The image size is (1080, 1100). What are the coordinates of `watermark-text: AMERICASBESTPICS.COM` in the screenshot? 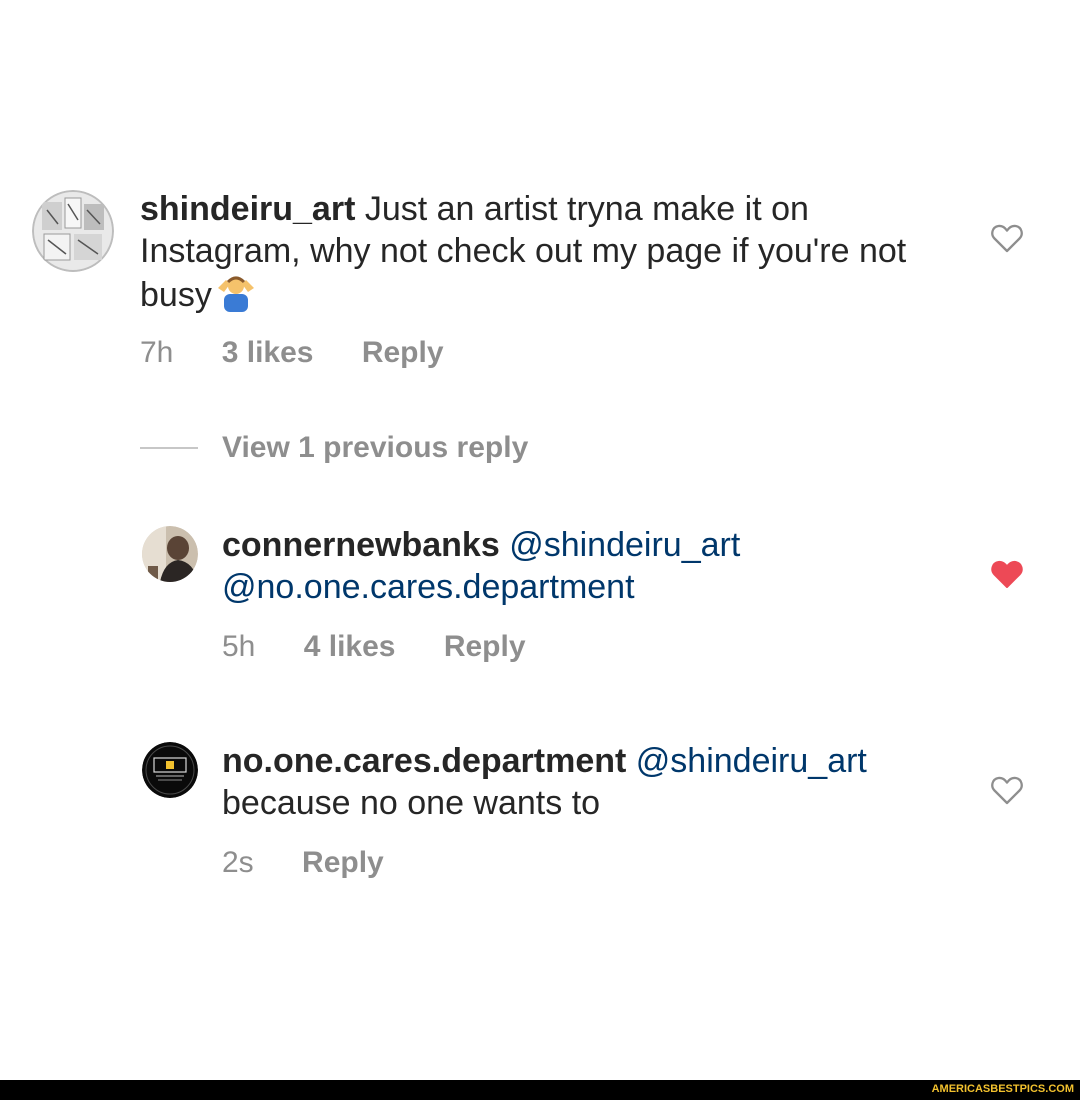 It's located at (1002, 1089).